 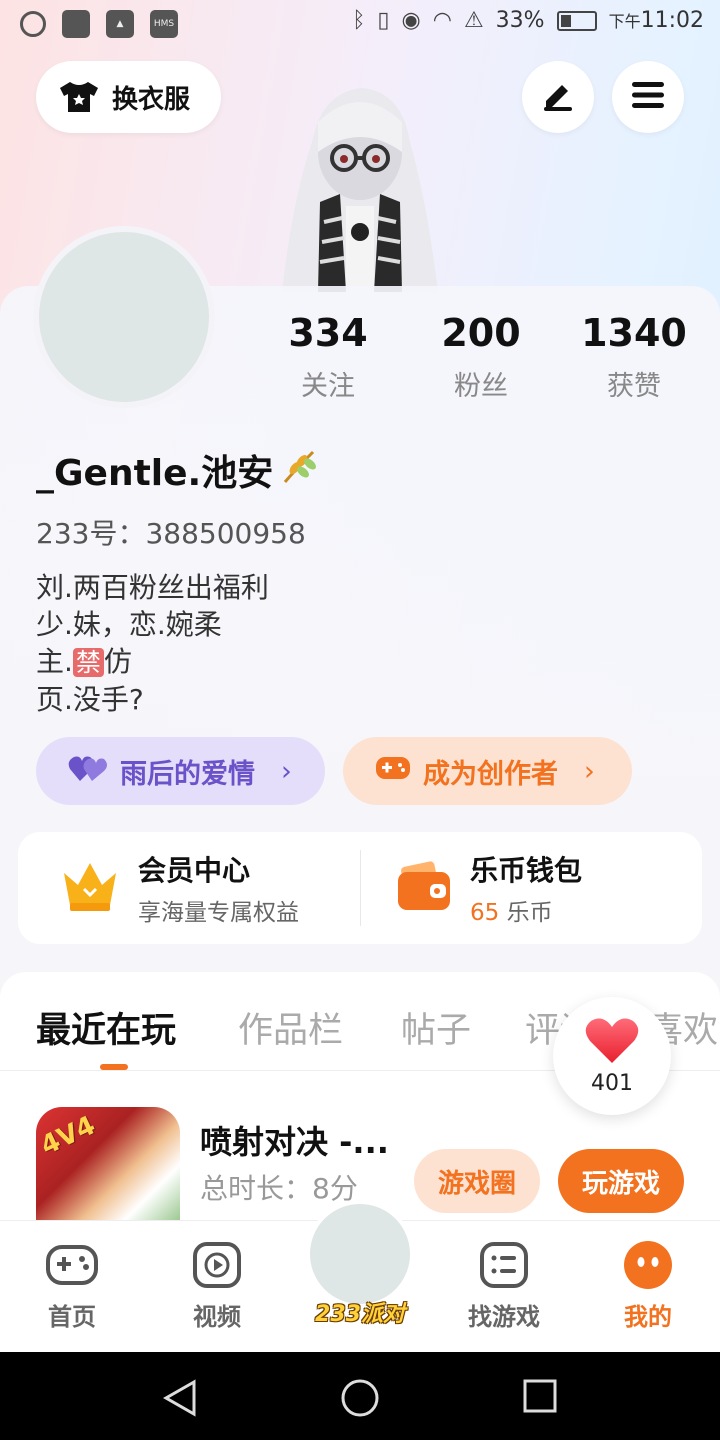 What do you see at coordinates (217, 1265) in the screenshot?
I see `video-icon` at bounding box center [217, 1265].